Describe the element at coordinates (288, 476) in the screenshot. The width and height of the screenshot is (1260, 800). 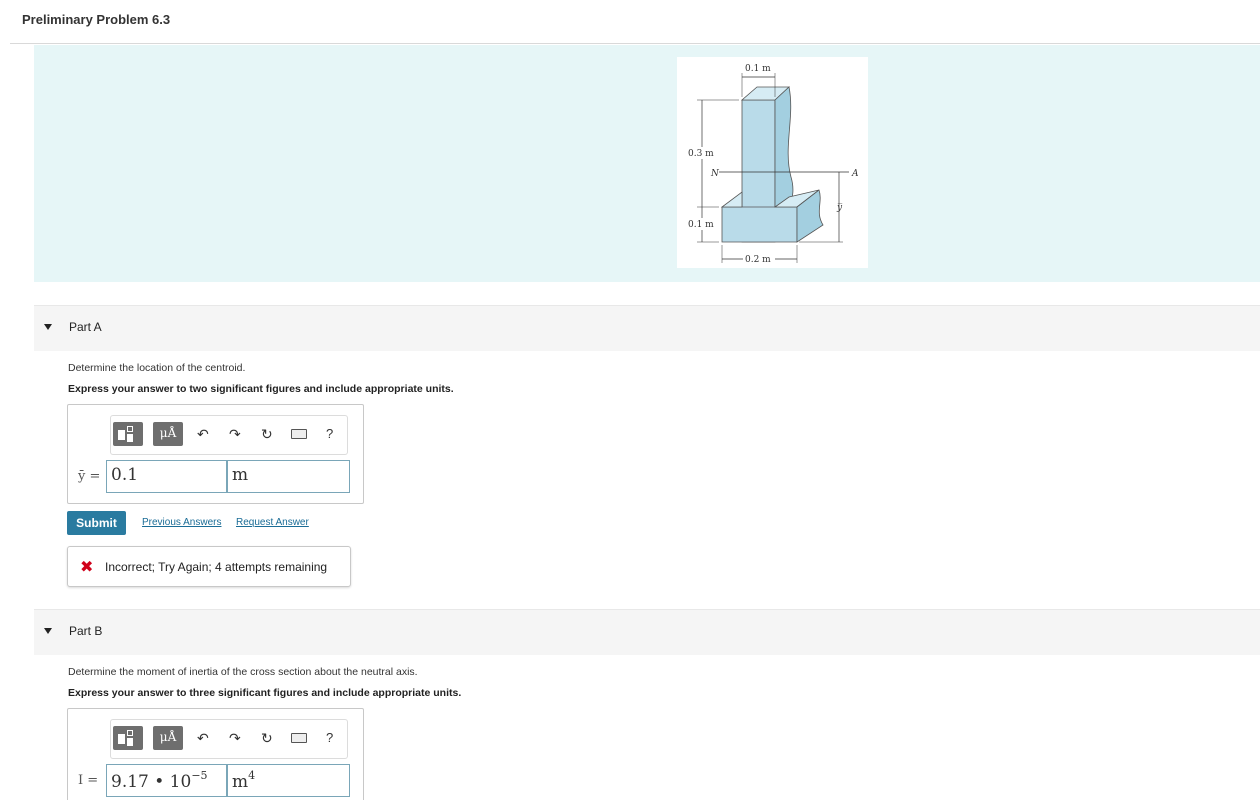
I see `unit-input: m` at that location.